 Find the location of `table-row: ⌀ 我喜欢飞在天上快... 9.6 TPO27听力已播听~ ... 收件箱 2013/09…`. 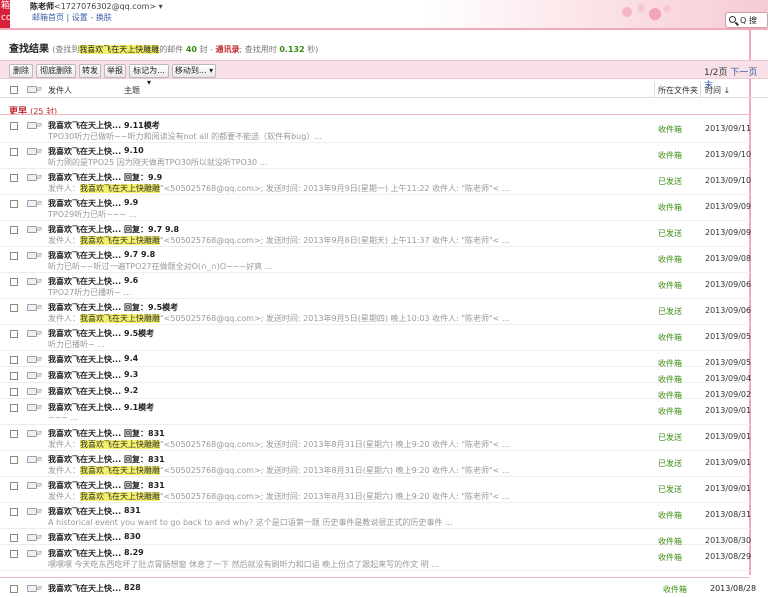

table-row: ⌀ 我喜欢飞在天上快... 9.6 TPO27听力已播听~ ... 收件箱 2013/09… is located at coordinates (375, 286).